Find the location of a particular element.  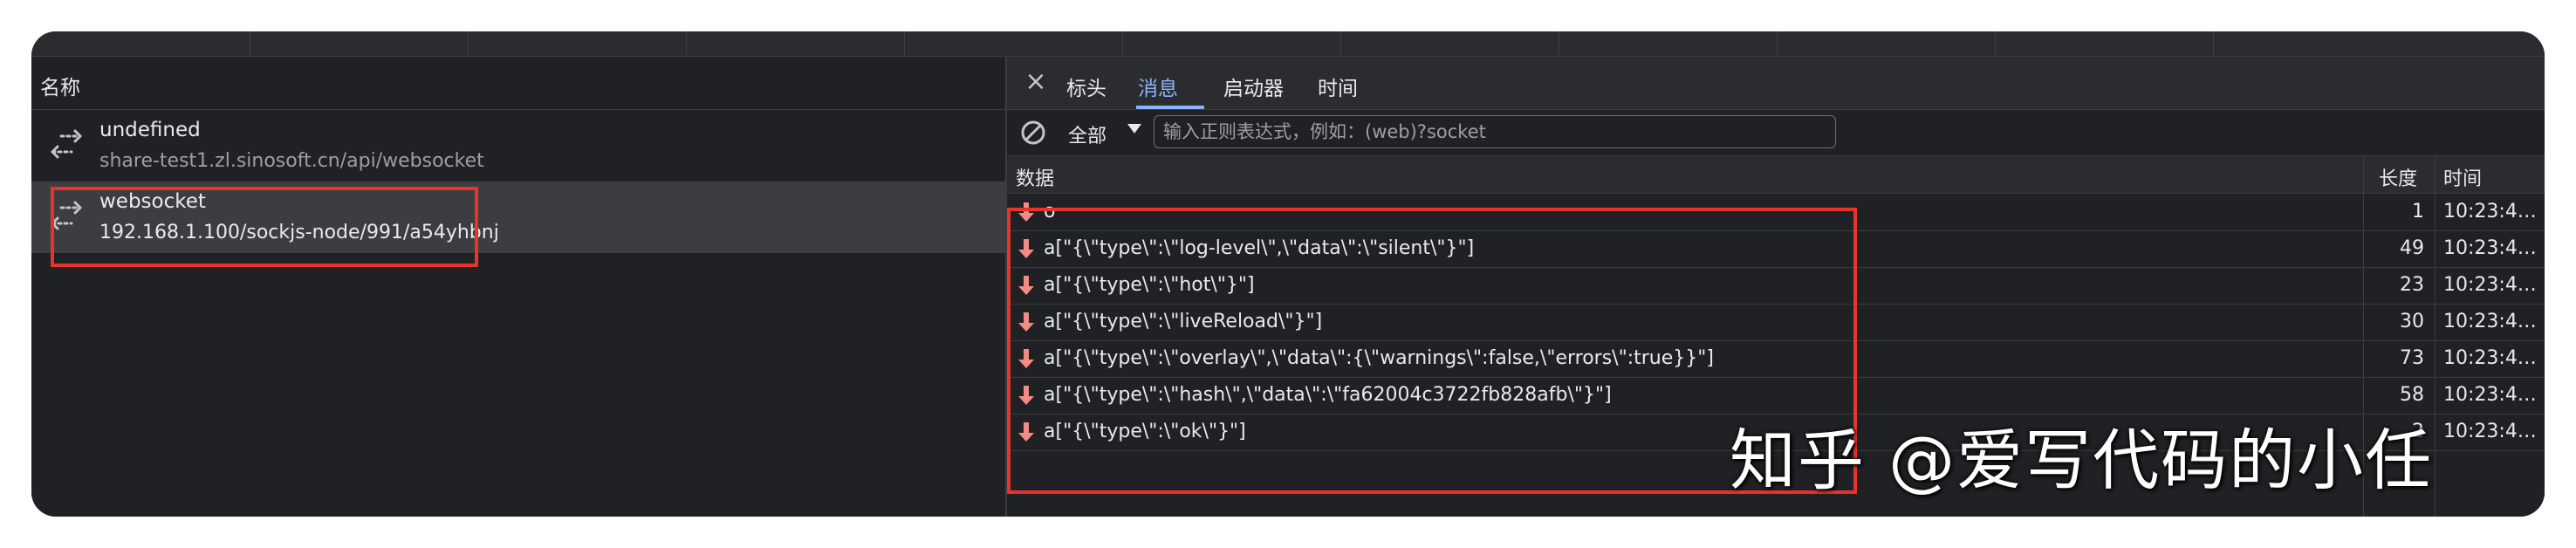

message-type-select: 全部 is located at coordinates (1087, 134).